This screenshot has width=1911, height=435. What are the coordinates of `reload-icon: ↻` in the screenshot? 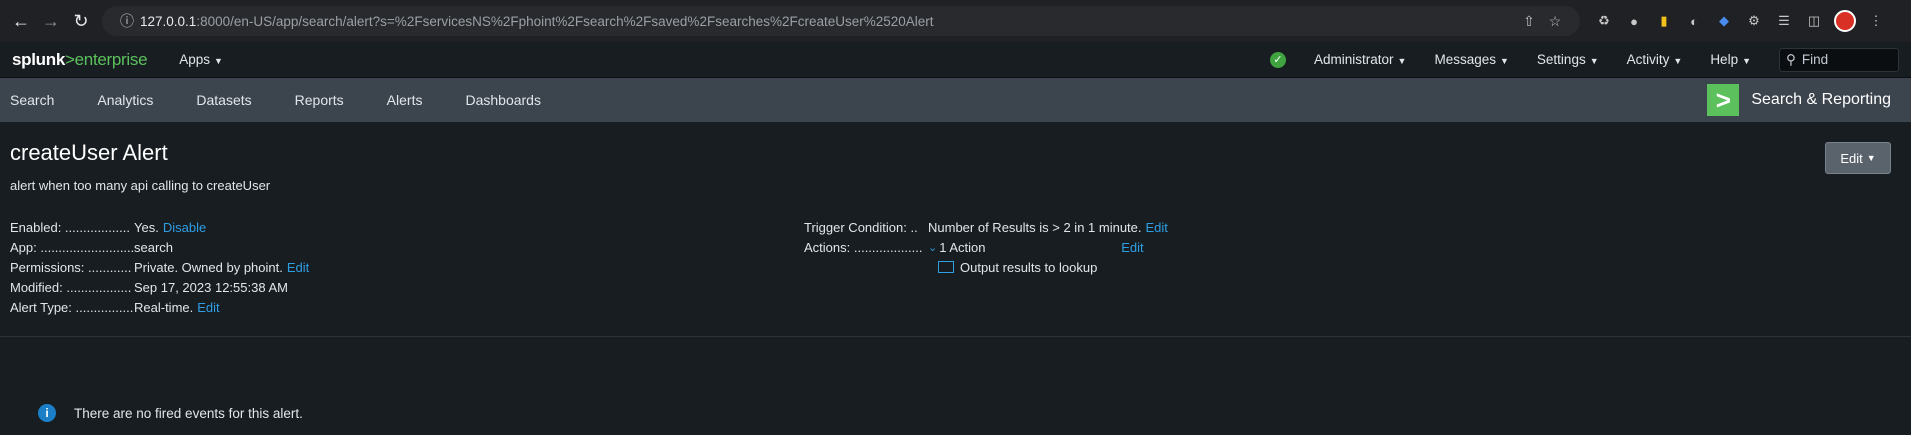 It's located at (81, 21).